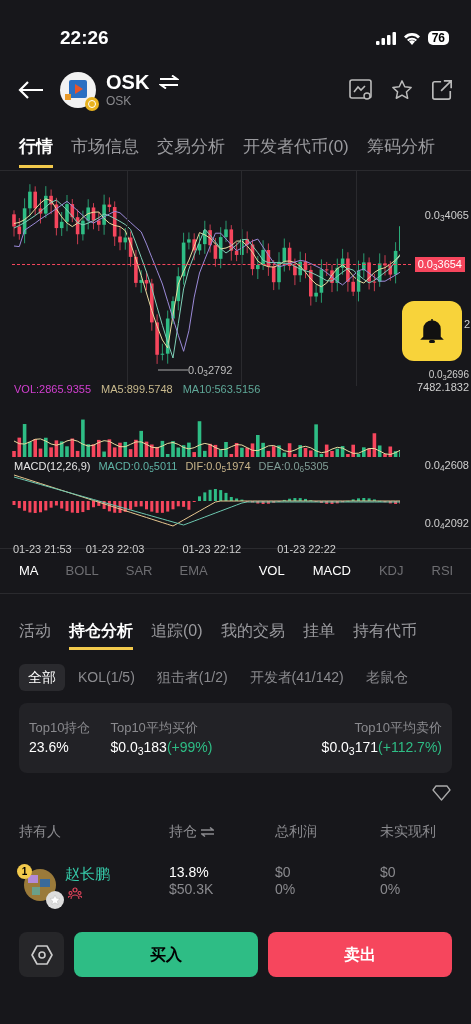 The height and width of the screenshot is (1024, 471). Describe the element at coordinates (446, 466) in the screenshot. I see `axis-label: 0.0$_{4}$2608` at that location.